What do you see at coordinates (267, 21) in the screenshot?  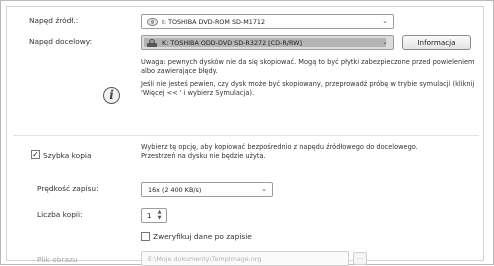 I see `source-drive-select: I: TOSHIBA DVD-ROM SD-M1712 ⌄` at bounding box center [267, 21].